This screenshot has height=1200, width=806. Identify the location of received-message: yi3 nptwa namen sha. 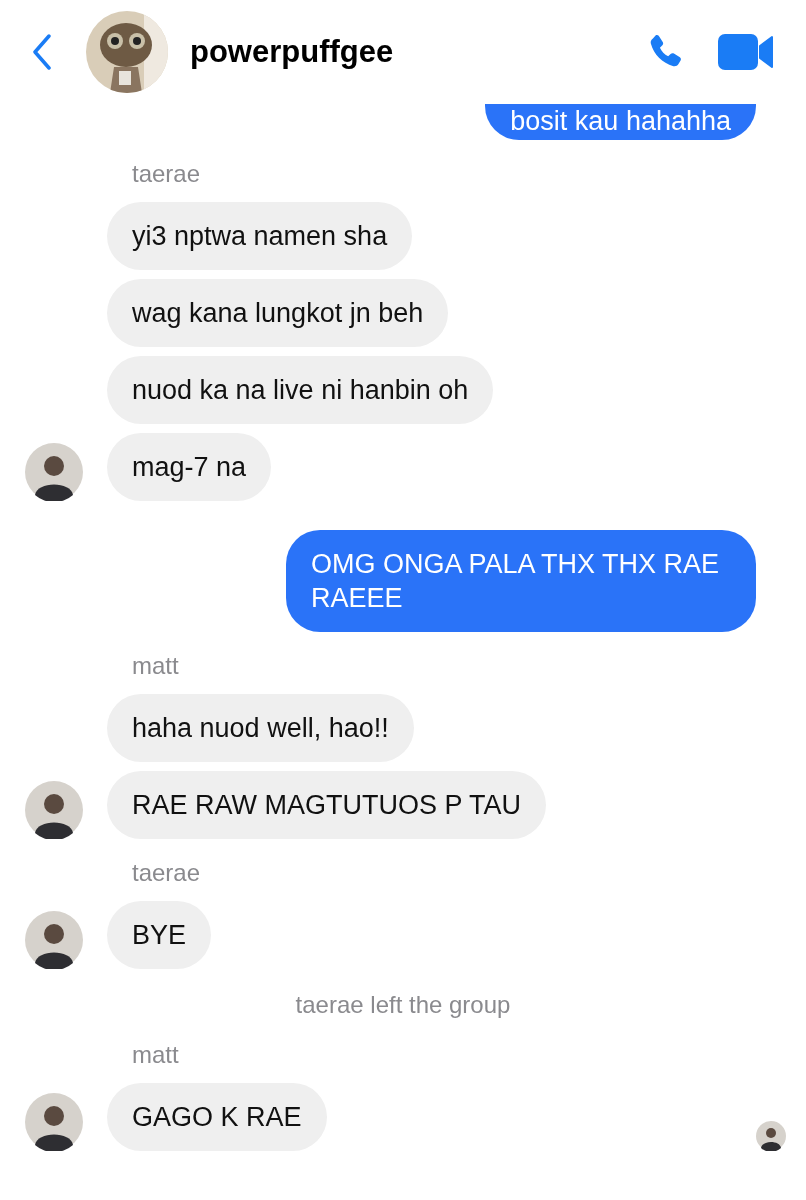
(260, 236).